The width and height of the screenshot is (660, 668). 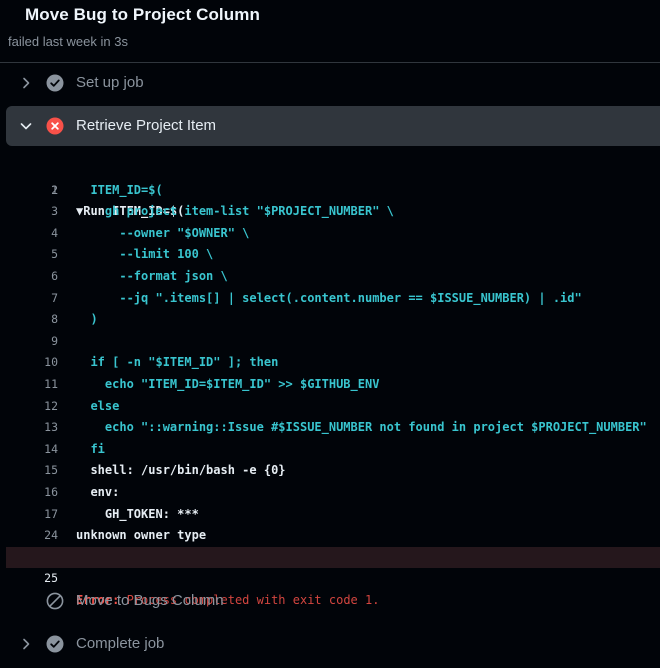 I want to click on log-line: 17 GH_TOKEN: ***, so click(x=333, y=515).